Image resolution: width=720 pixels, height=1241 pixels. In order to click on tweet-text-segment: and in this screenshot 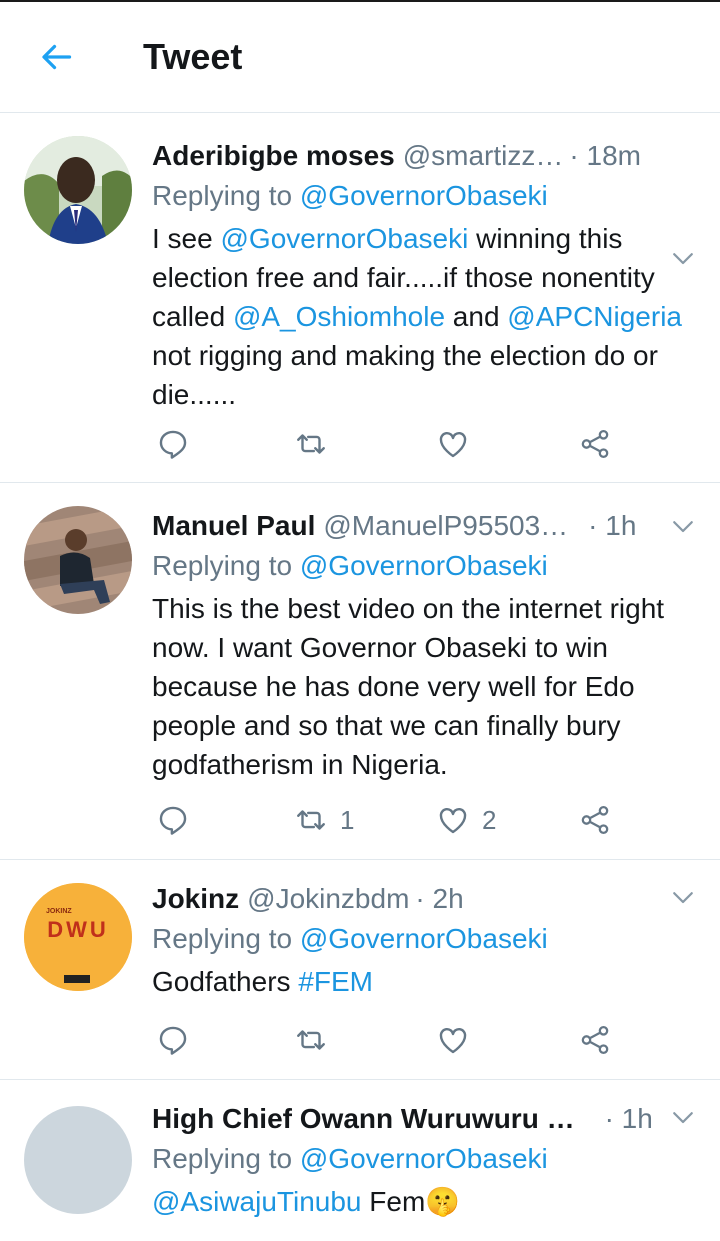, I will do `click(476, 316)`.